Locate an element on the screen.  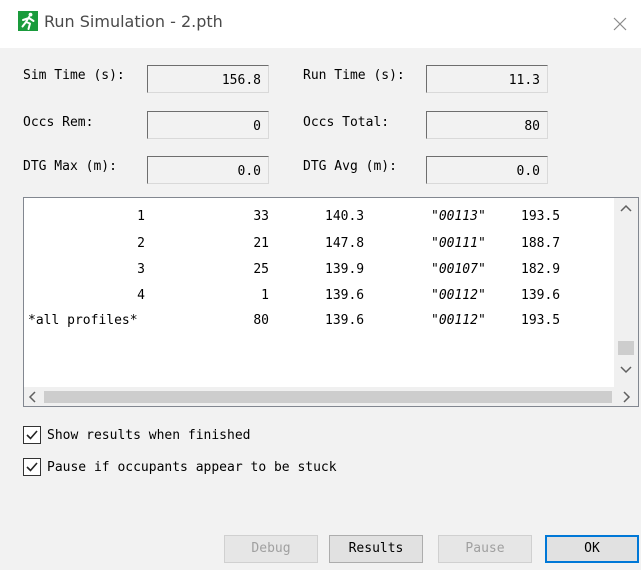
run-time-field: 11.3 is located at coordinates (487, 79).